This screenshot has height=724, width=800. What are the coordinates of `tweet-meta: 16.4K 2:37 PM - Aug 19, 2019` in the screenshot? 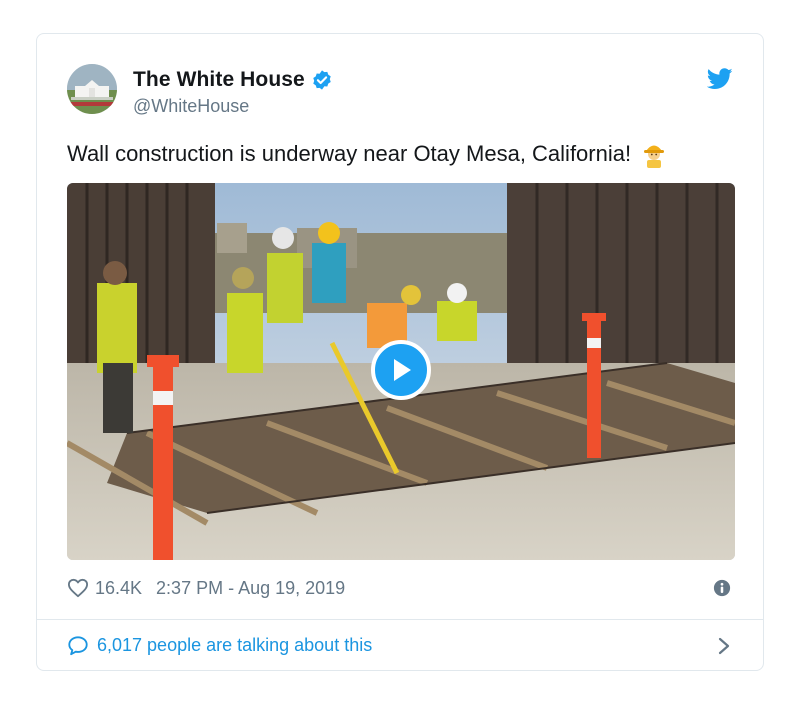 It's located at (401, 588).